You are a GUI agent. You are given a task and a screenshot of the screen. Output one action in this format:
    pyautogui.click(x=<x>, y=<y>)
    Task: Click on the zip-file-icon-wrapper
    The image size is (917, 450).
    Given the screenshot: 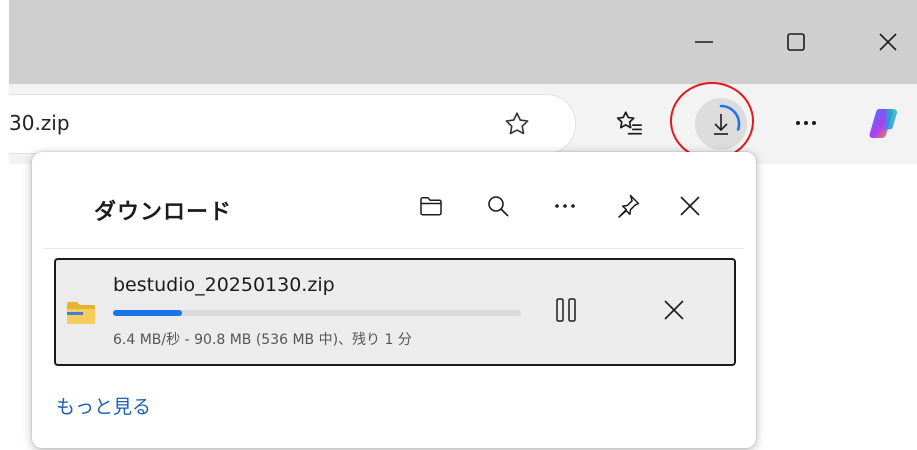 What is the action you would take?
    pyautogui.click(x=81, y=315)
    